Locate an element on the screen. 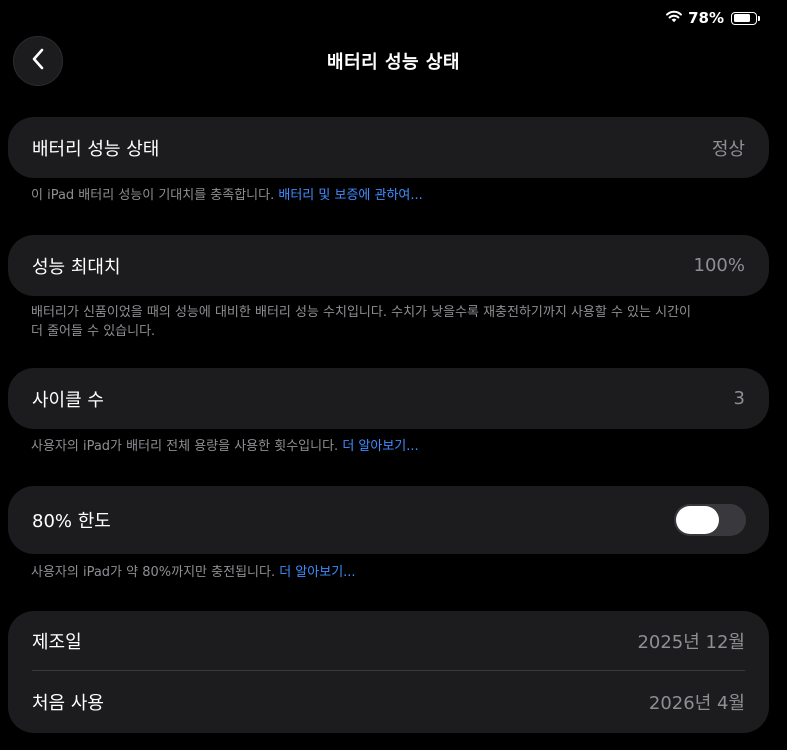  toggle-knob is located at coordinates (697, 520).